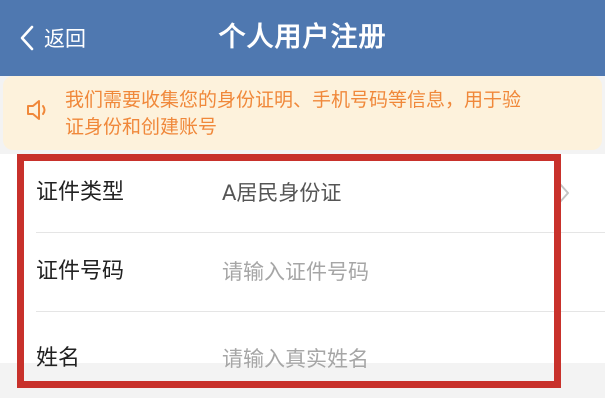 This screenshot has width=605, height=398. I want to click on id-type-label: 证件类型, so click(80, 192).